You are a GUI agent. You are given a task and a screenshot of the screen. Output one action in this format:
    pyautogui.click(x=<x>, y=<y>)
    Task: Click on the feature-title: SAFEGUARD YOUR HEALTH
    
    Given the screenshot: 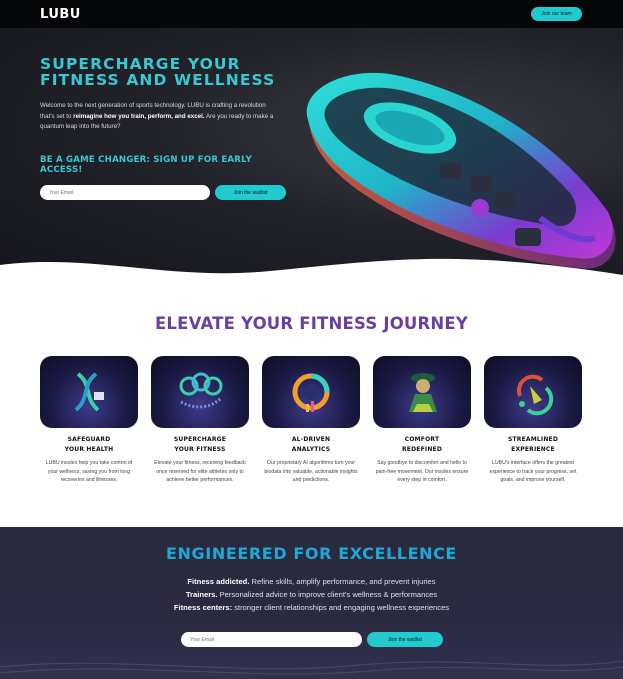 What is the action you would take?
    pyautogui.click(x=89, y=444)
    